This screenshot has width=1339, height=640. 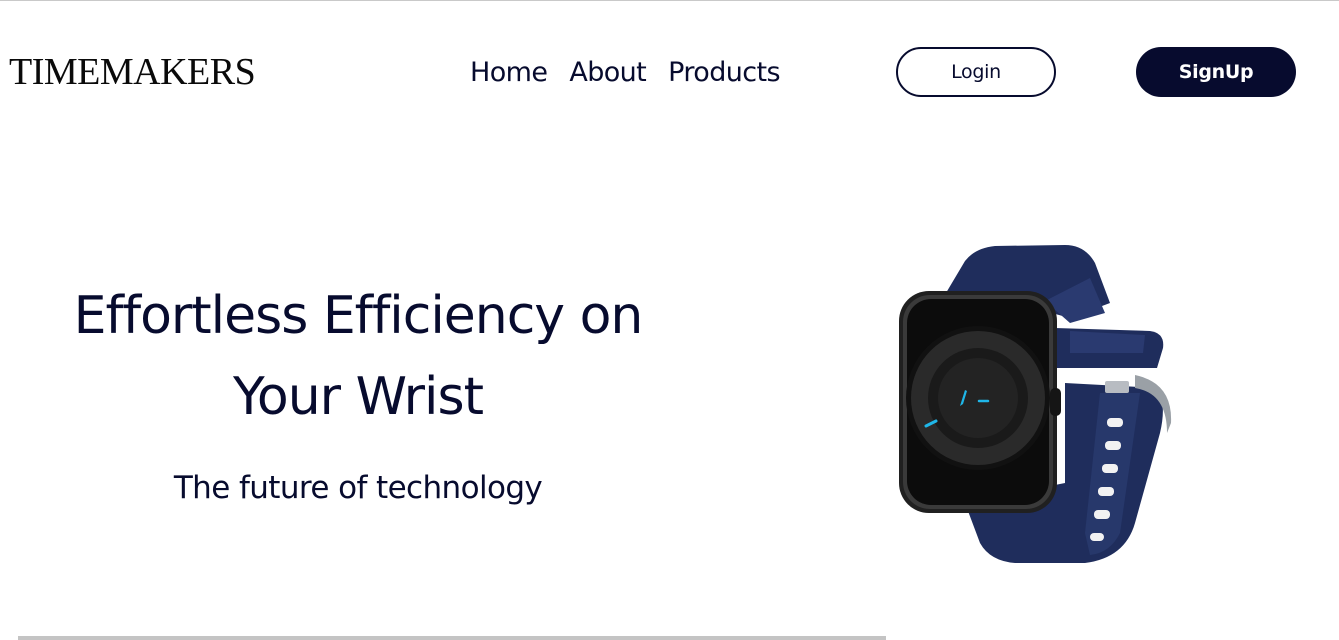 What do you see at coordinates (509, 72) in the screenshot?
I see `nav-home-link: Home` at bounding box center [509, 72].